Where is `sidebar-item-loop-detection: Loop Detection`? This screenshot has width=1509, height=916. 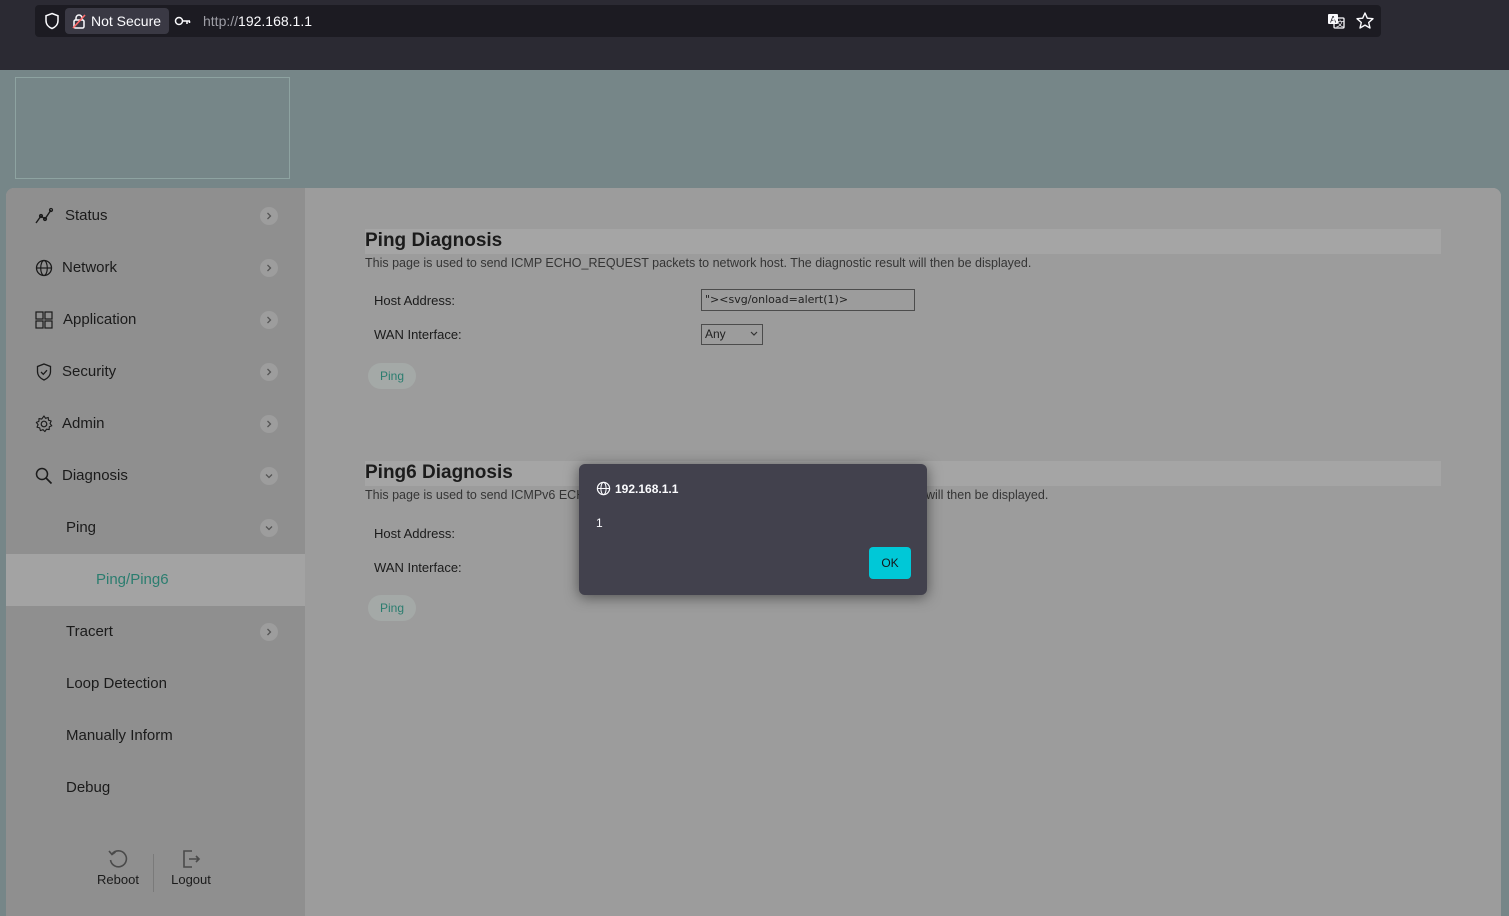
sidebar-item-loop-detection: Loop Detection is located at coordinates (155, 684).